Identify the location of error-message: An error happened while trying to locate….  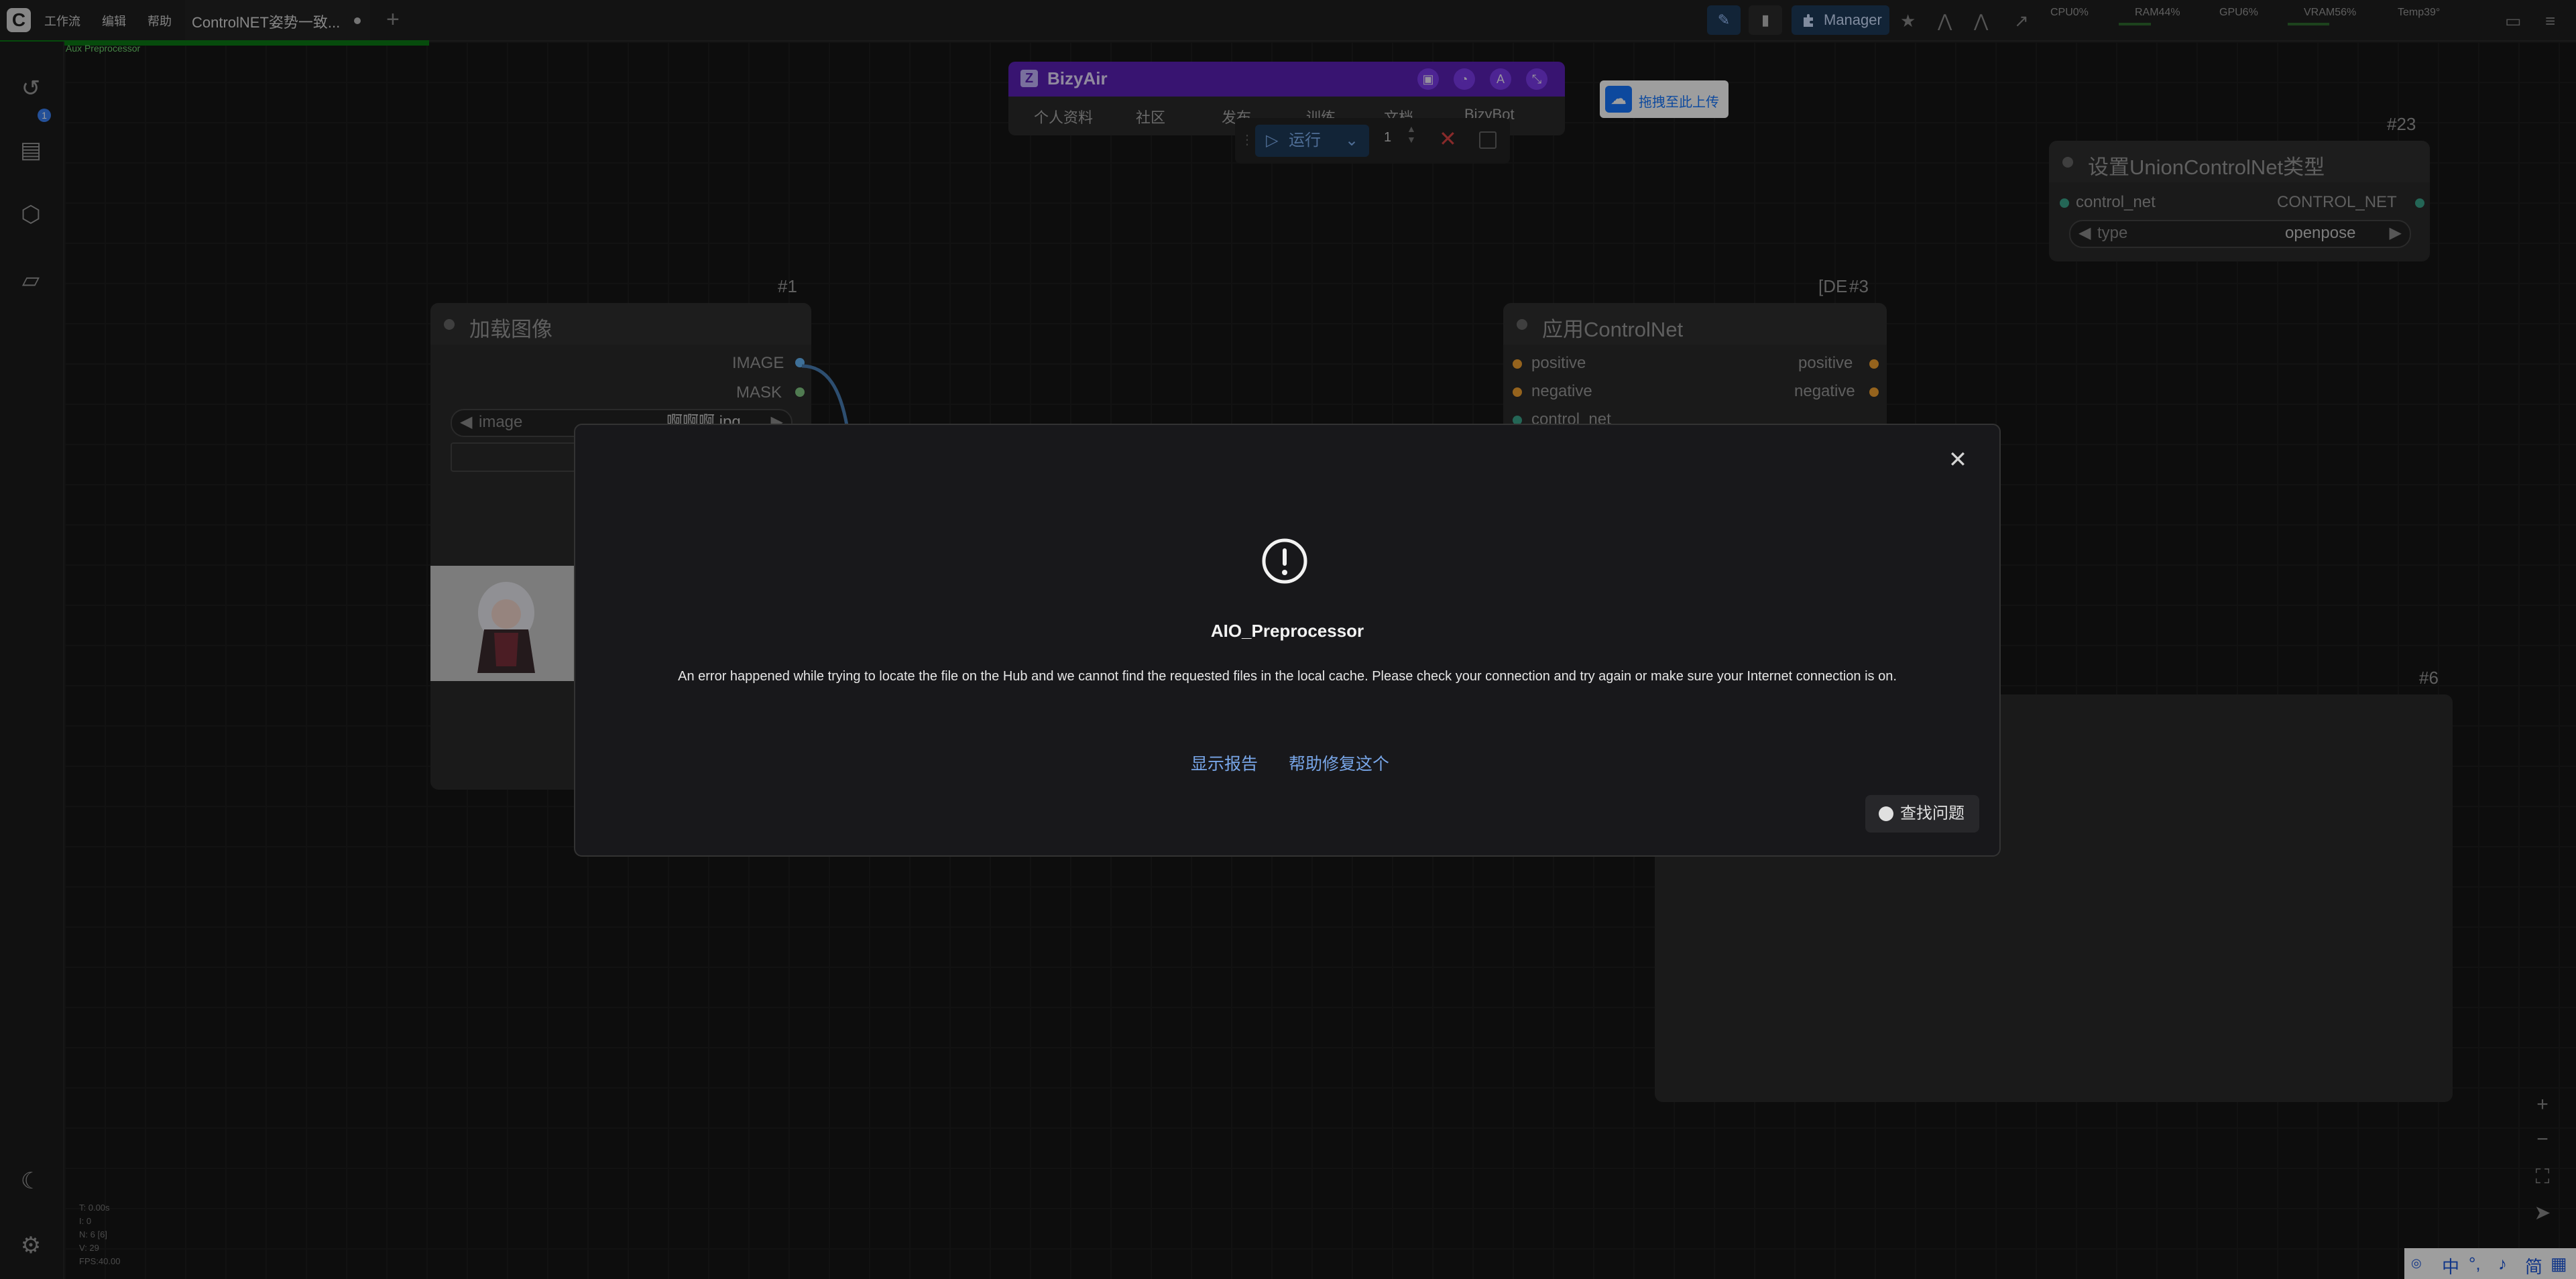
(1287, 676).